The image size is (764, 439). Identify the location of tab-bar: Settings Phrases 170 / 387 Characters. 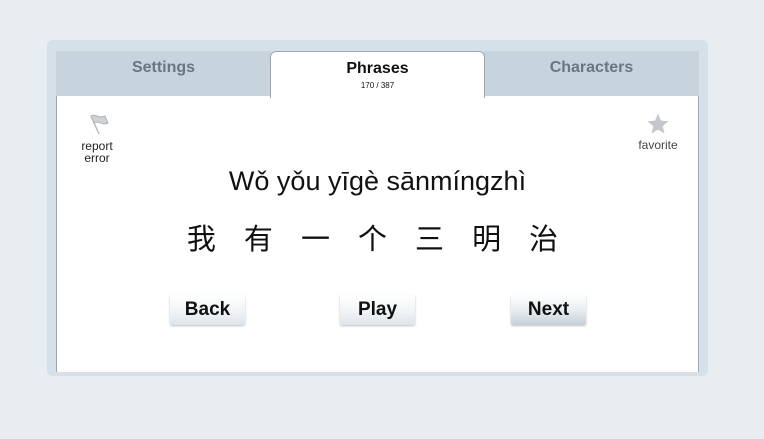
(377, 74).